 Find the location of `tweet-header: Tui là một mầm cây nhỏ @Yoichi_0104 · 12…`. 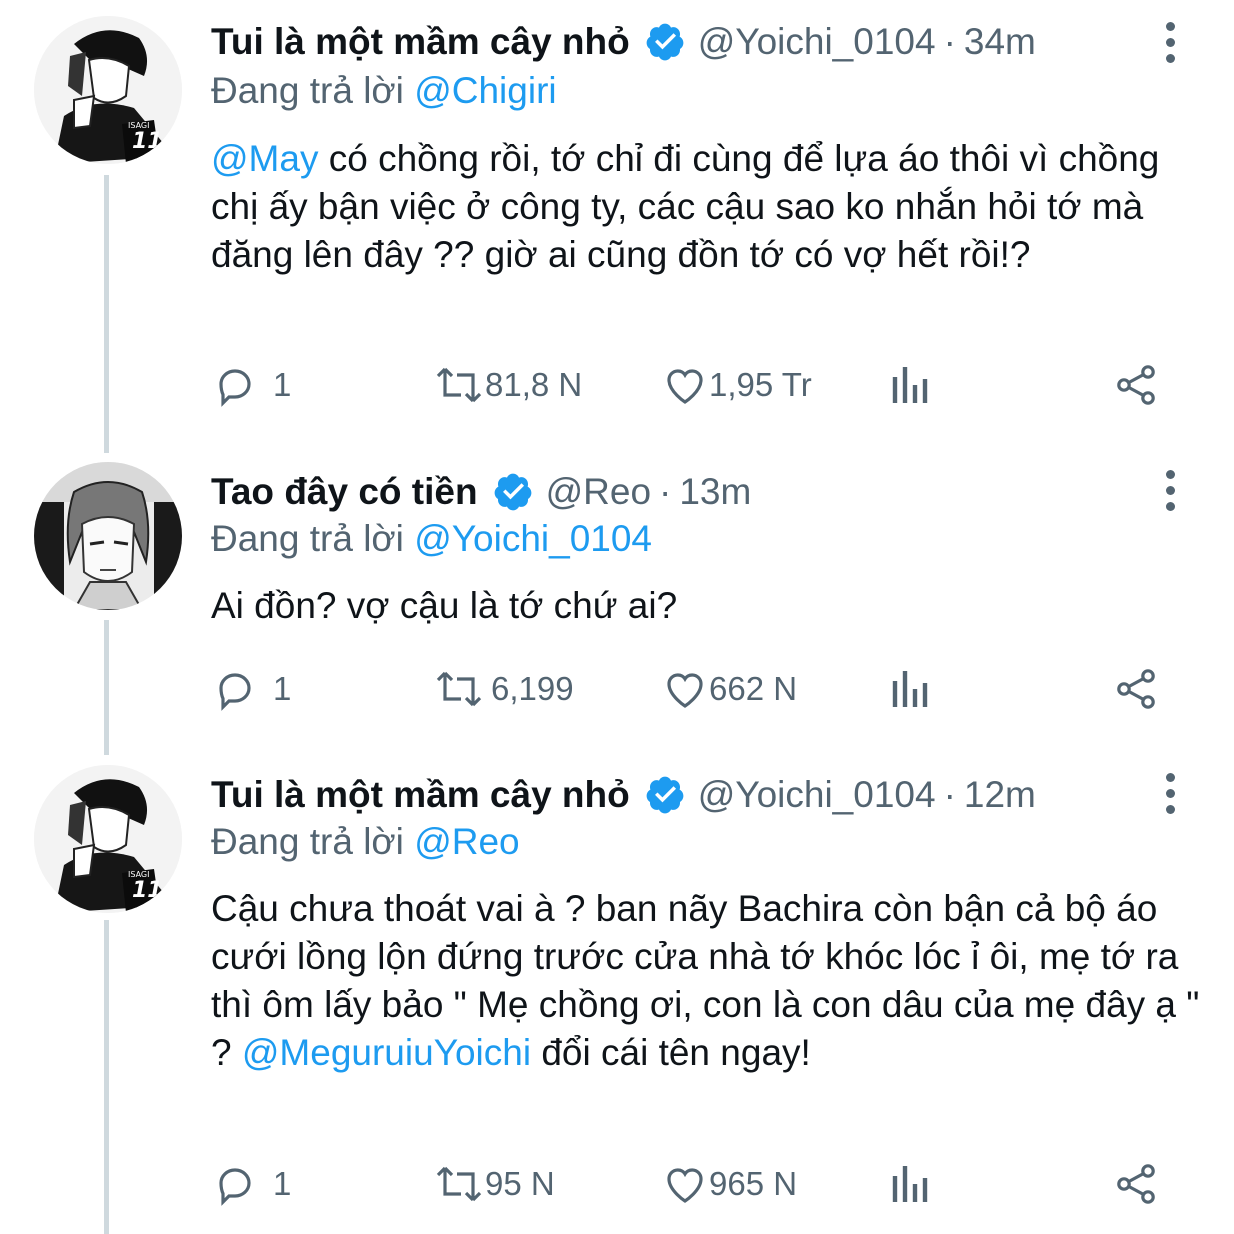

tweet-header: Tui là một mầm cây nhỏ @Yoichi_0104 · 12… is located at coordinates (623, 795).